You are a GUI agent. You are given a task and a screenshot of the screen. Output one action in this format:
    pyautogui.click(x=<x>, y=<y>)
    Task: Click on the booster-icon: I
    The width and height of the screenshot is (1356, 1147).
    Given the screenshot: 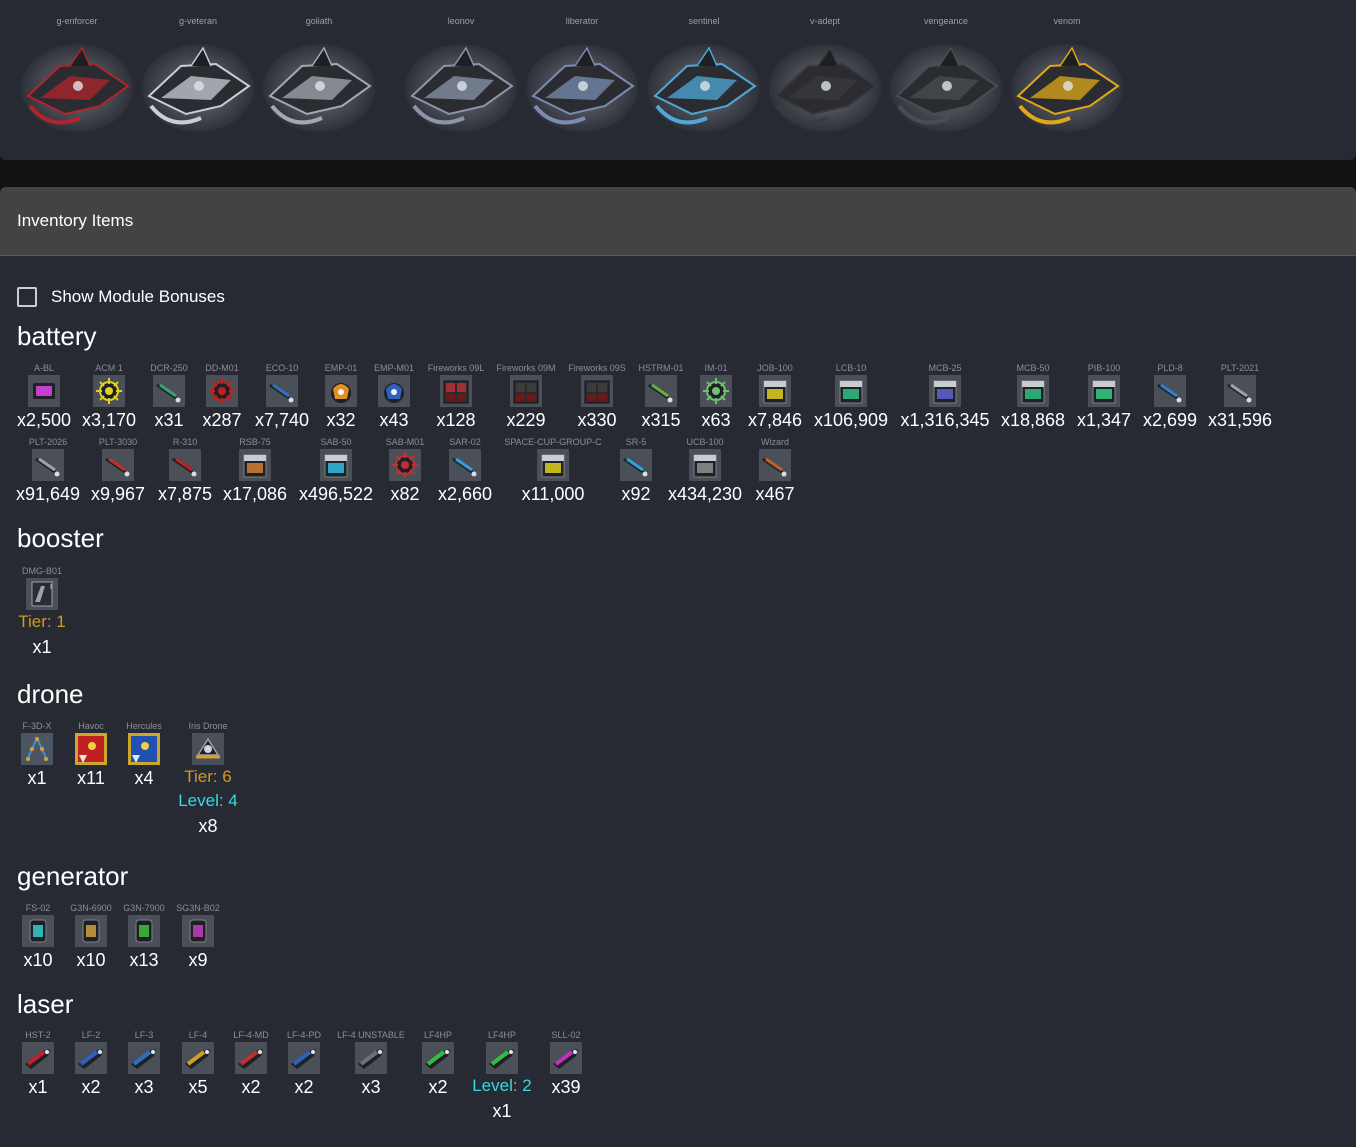 What is the action you would take?
    pyautogui.click(x=42, y=594)
    